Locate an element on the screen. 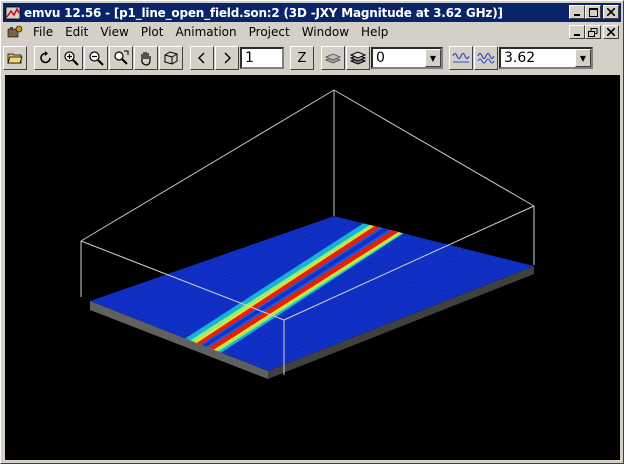 The height and width of the screenshot is (464, 624). menu-animation: Animation is located at coordinates (205, 32).